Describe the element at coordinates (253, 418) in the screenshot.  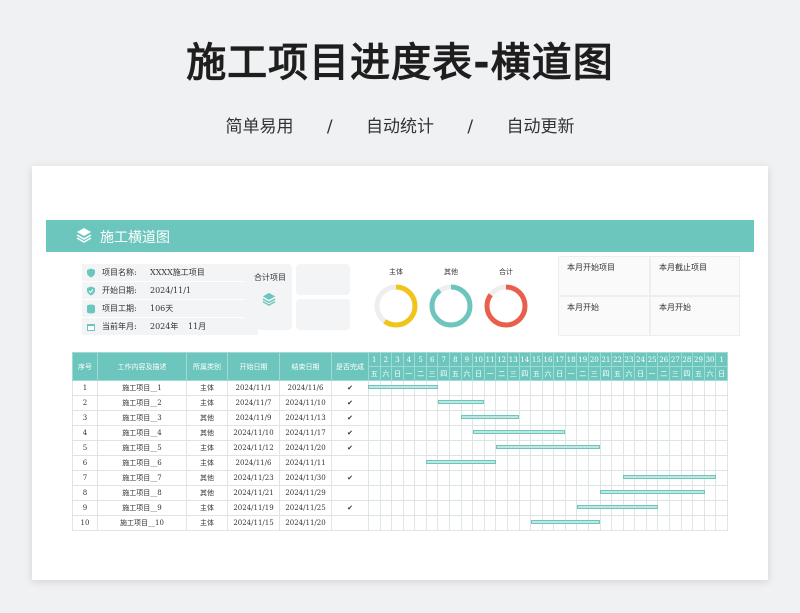
I see `task-start-date: 2024/11/9` at that location.